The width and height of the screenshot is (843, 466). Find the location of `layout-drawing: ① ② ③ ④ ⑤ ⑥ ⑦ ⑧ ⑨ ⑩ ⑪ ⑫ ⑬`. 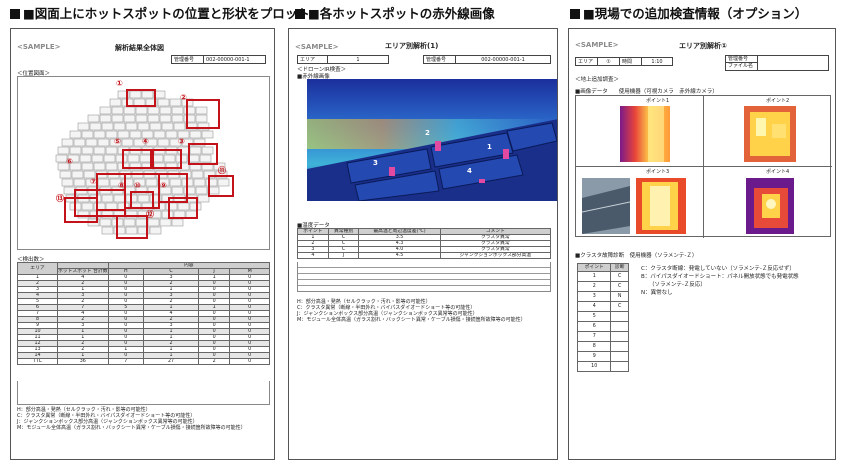

layout-drawing: ① ② ③ ④ ⑤ ⑥ ⑦ ⑧ ⑨ ⑩ ⑪ ⑫ ⑬ is located at coordinates (143, 163).